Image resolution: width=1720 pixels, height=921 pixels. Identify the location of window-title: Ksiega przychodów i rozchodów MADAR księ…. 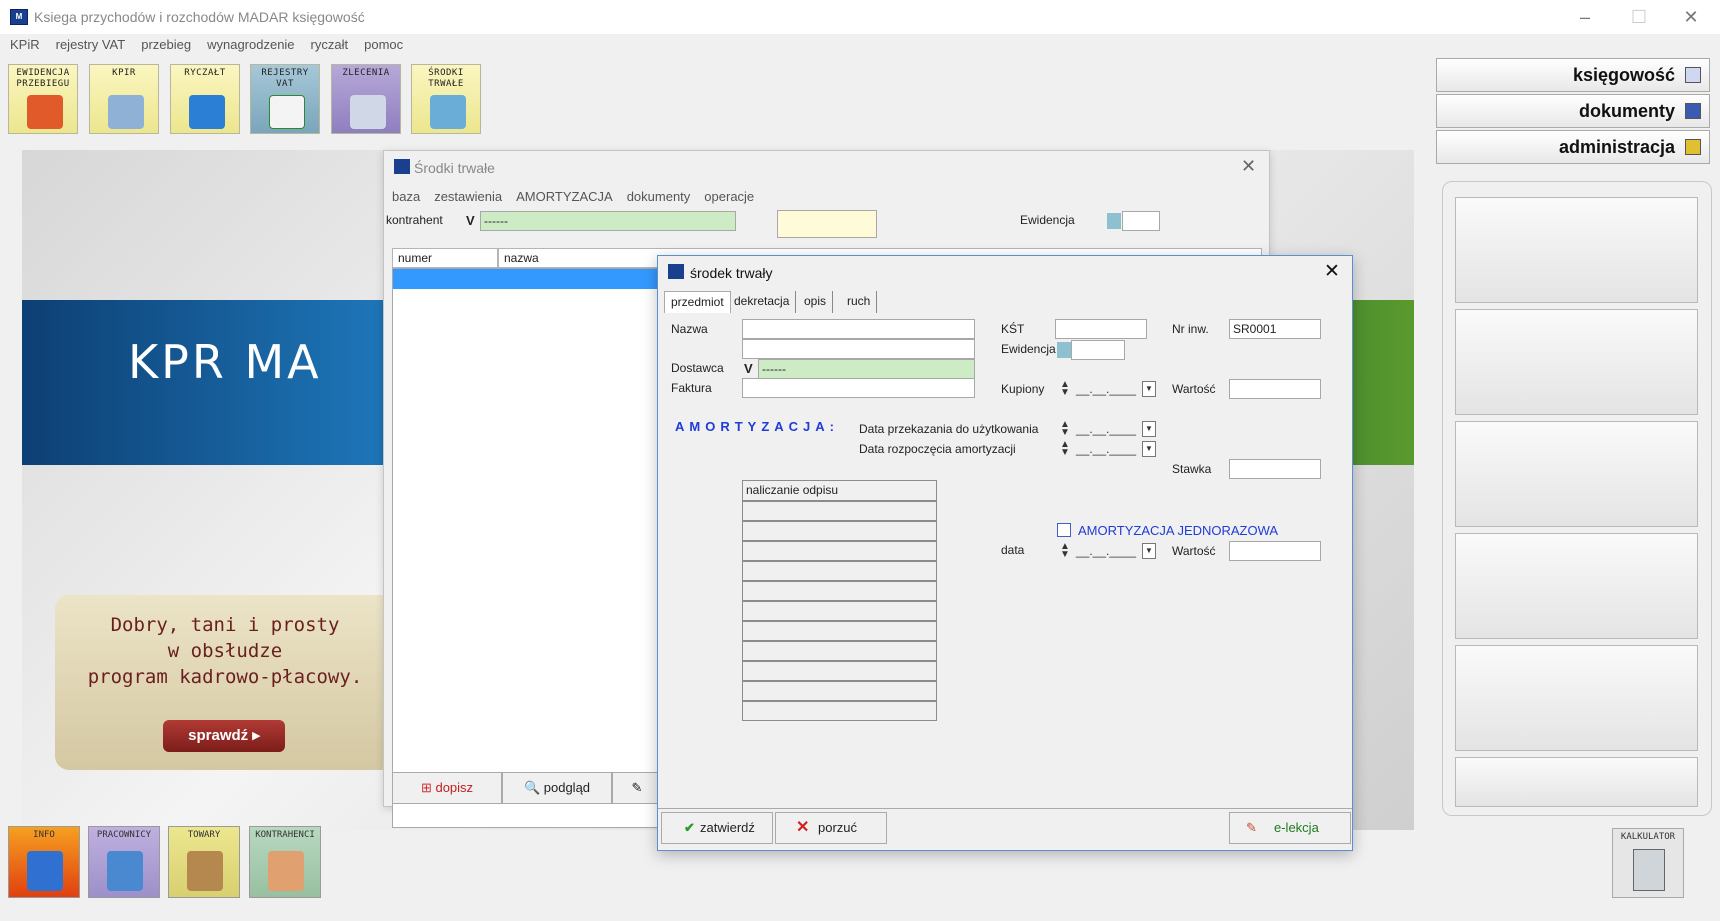
(199, 17).